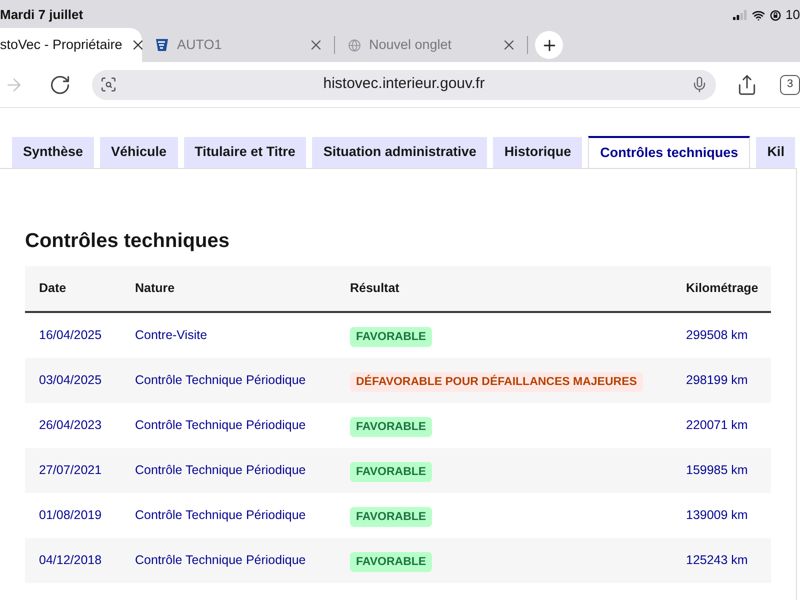 The height and width of the screenshot is (600, 800). Describe the element at coordinates (723, 289) in the screenshot. I see `column-header: Kilométrage` at that location.